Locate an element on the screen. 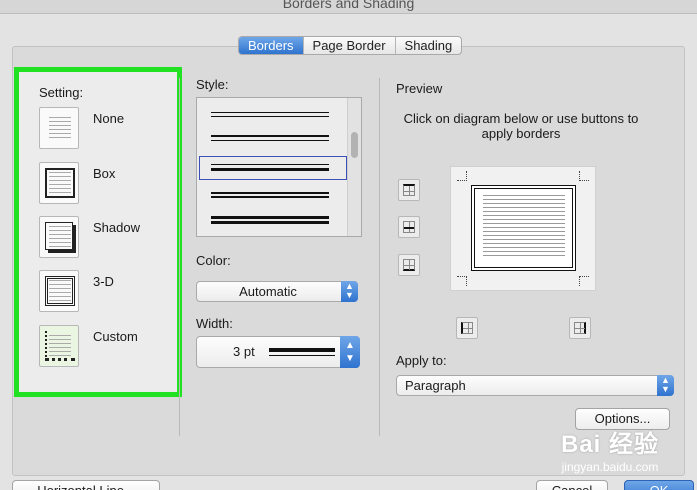 The height and width of the screenshot is (490, 697). ok-button: OK is located at coordinates (659, 485).